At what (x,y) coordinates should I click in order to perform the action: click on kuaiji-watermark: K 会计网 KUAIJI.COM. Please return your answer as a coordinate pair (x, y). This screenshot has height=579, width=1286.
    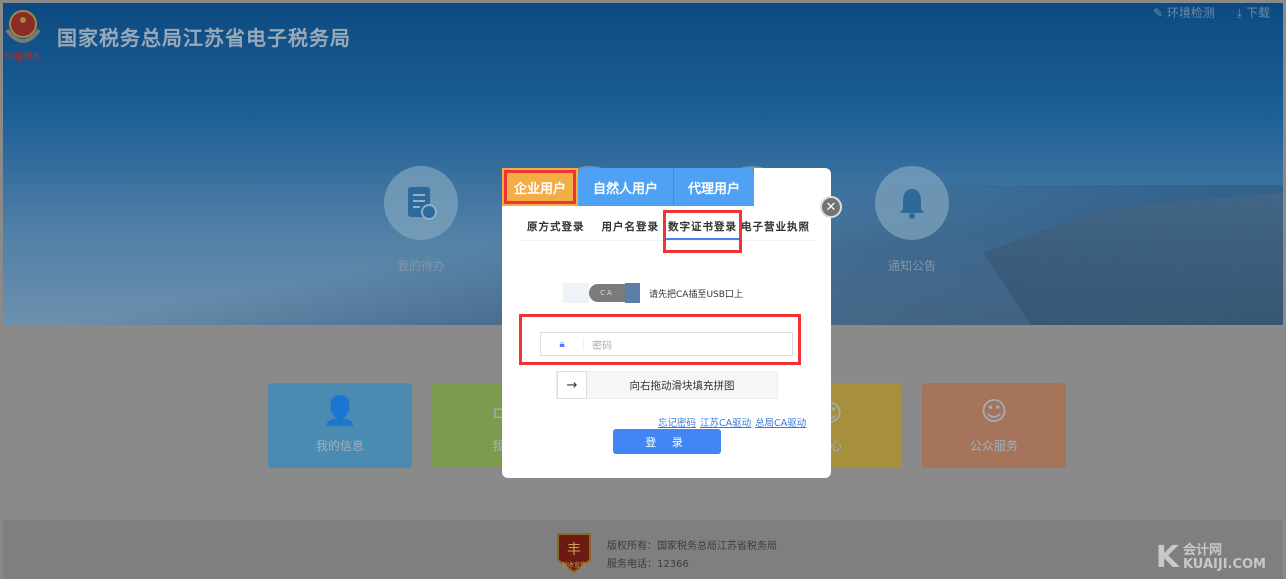
    Looking at the image, I should click on (1210, 557).